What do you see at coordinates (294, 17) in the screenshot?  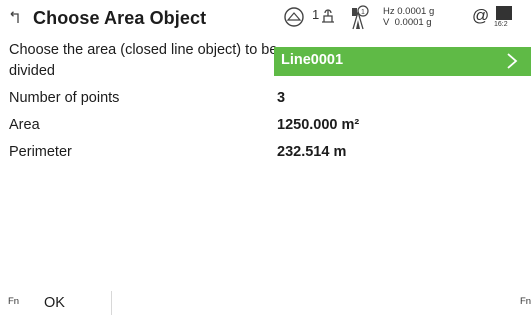 I see `target-icon` at bounding box center [294, 17].